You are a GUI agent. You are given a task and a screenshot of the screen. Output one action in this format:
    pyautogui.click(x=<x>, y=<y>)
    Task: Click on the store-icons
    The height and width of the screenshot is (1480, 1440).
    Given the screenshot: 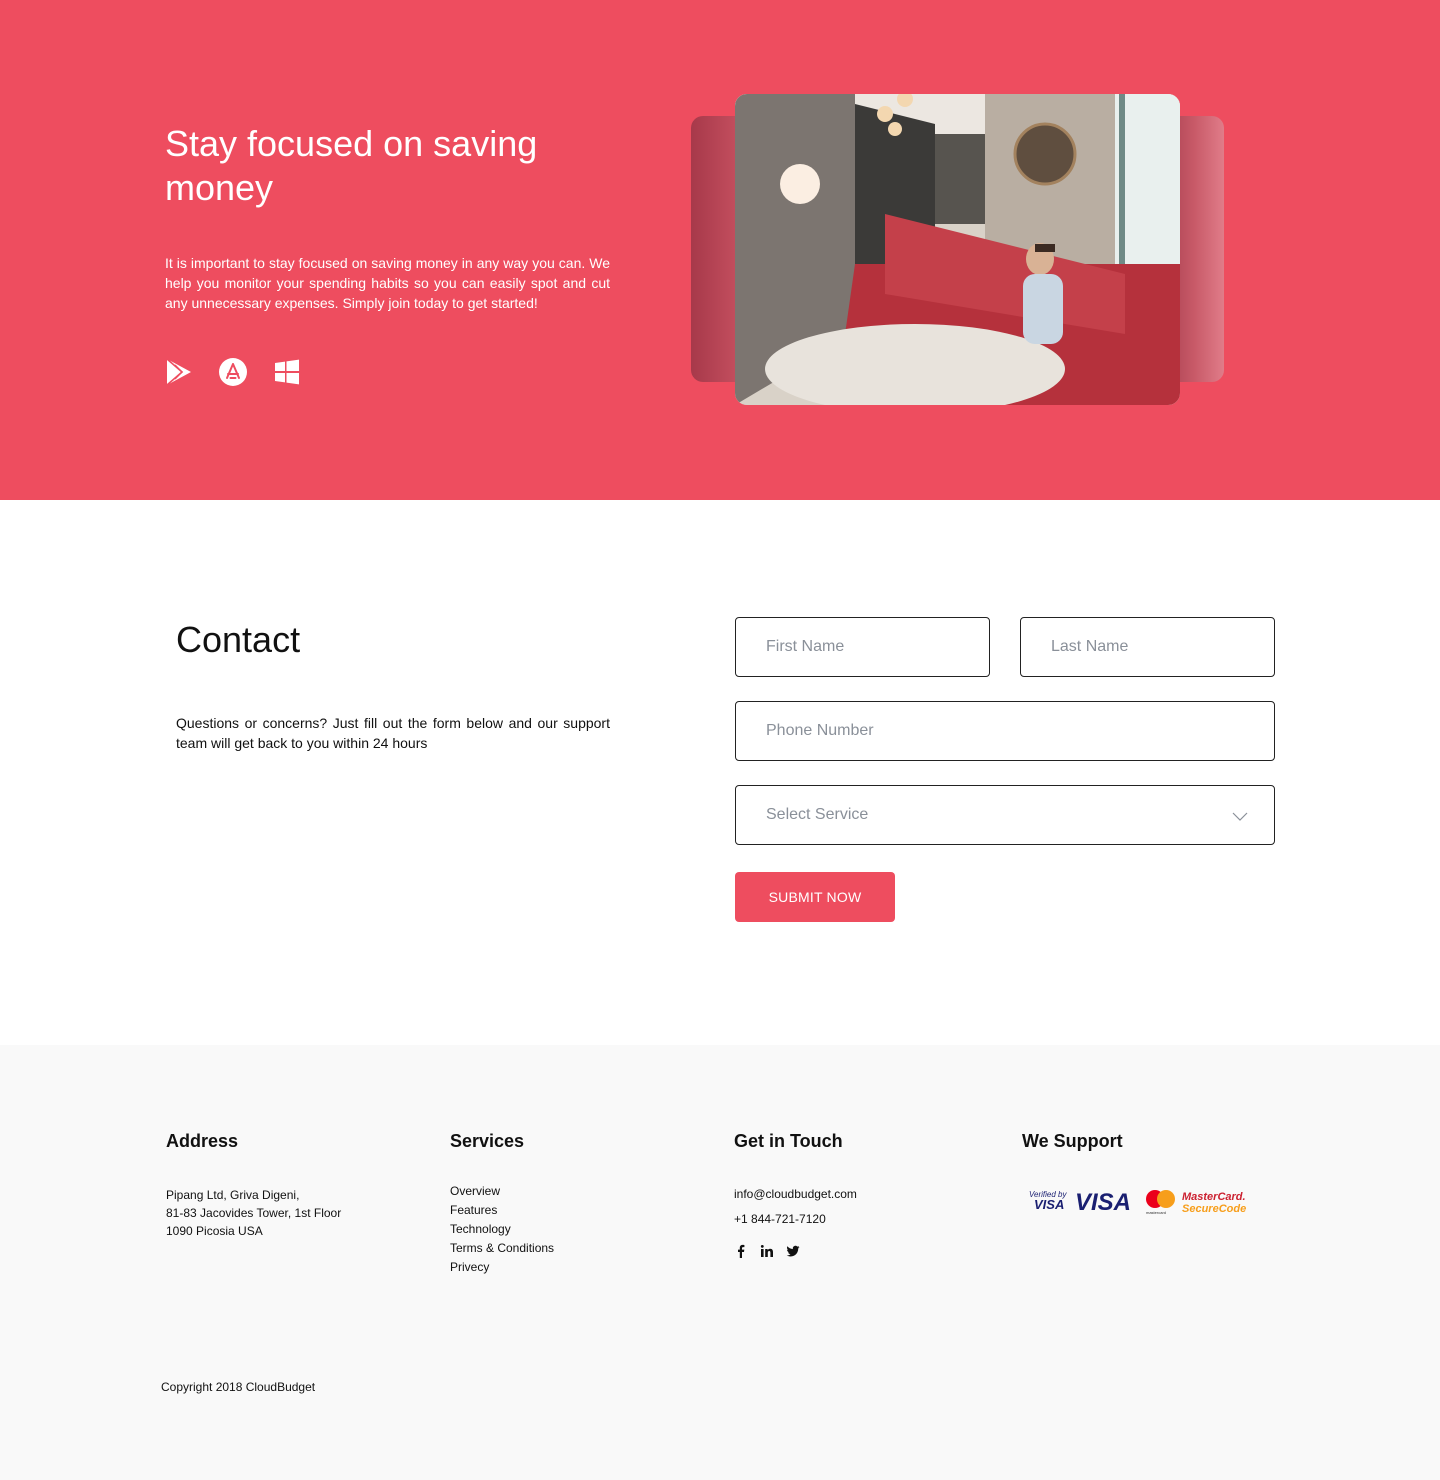 What is the action you would take?
    pyautogui.click(x=246, y=372)
    